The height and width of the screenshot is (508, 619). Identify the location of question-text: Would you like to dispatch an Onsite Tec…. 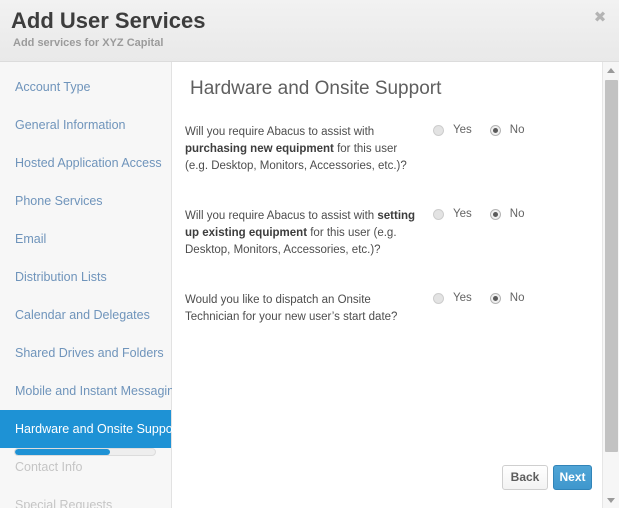
(291, 308).